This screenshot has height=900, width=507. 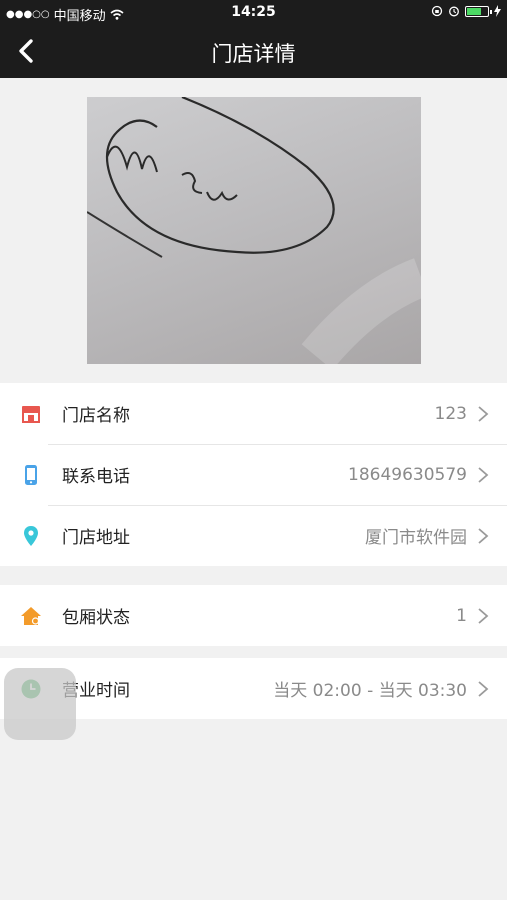 I want to click on row-store-address: 门店地址 厦门市软件园, so click(x=253, y=535).